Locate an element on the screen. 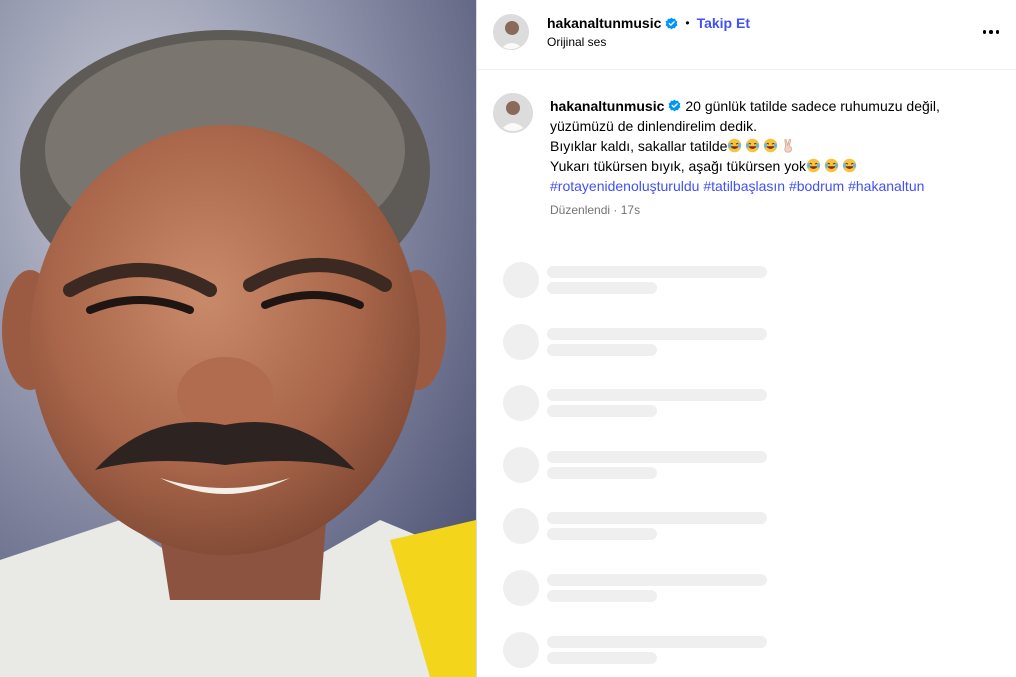 This screenshot has width=1016, height=677. caption-line-1-text: 20 günlük tatilde sadece ruhumuzu değil, is located at coordinates (812, 106).